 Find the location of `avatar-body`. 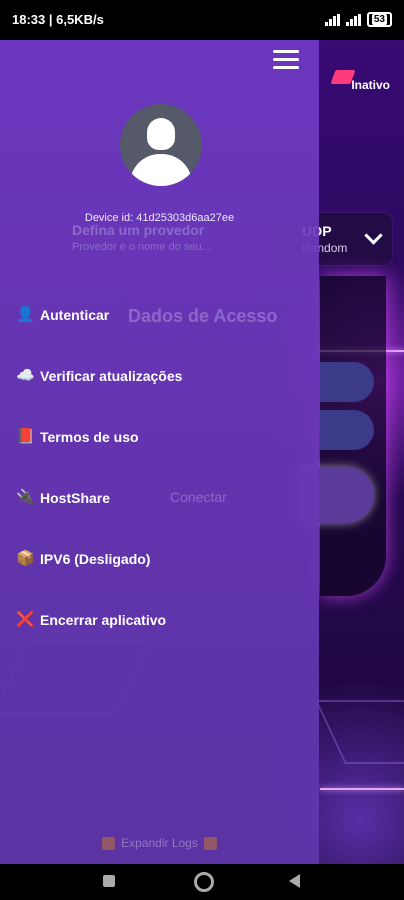

avatar-body is located at coordinates (161, 170).